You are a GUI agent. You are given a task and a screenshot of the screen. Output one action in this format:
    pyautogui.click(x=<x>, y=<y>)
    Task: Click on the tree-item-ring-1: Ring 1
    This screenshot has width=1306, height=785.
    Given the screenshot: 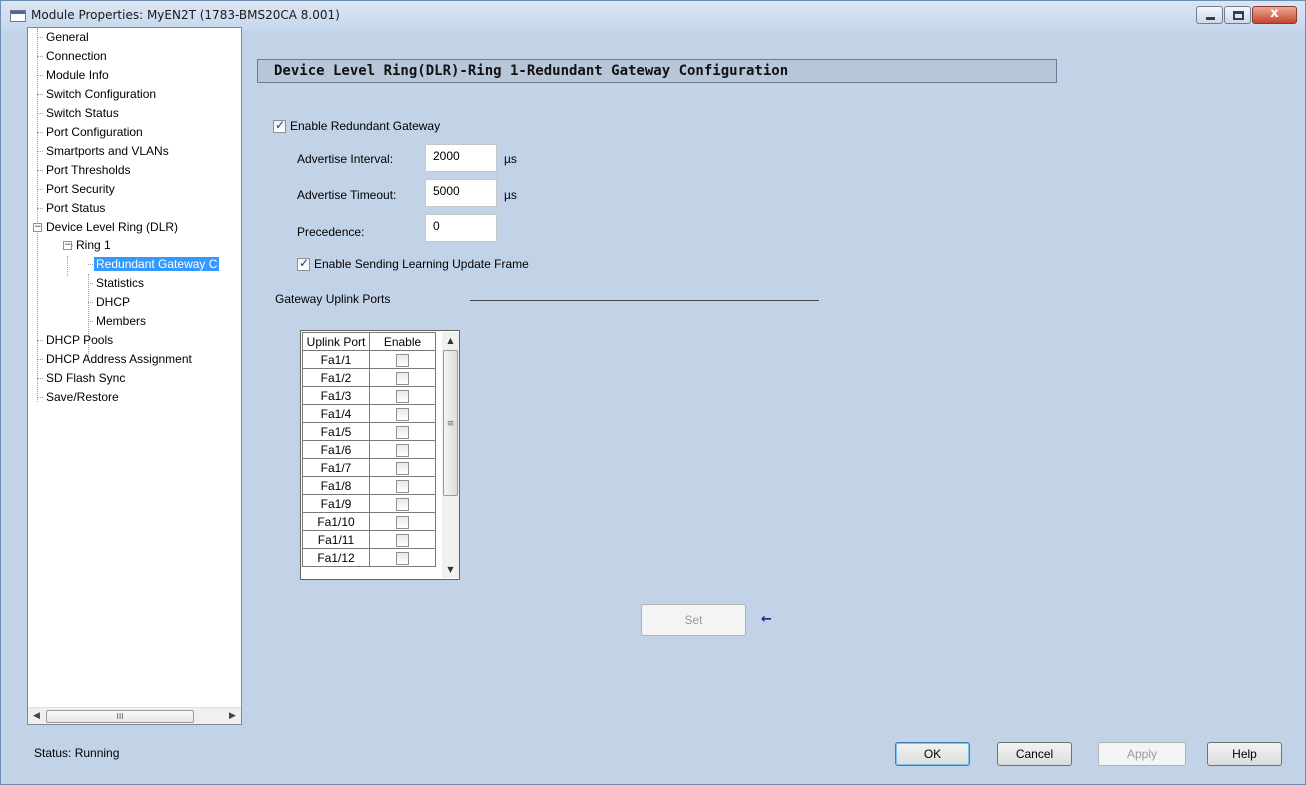 What is the action you would take?
    pyautogui.click(x=93, y=245)
    